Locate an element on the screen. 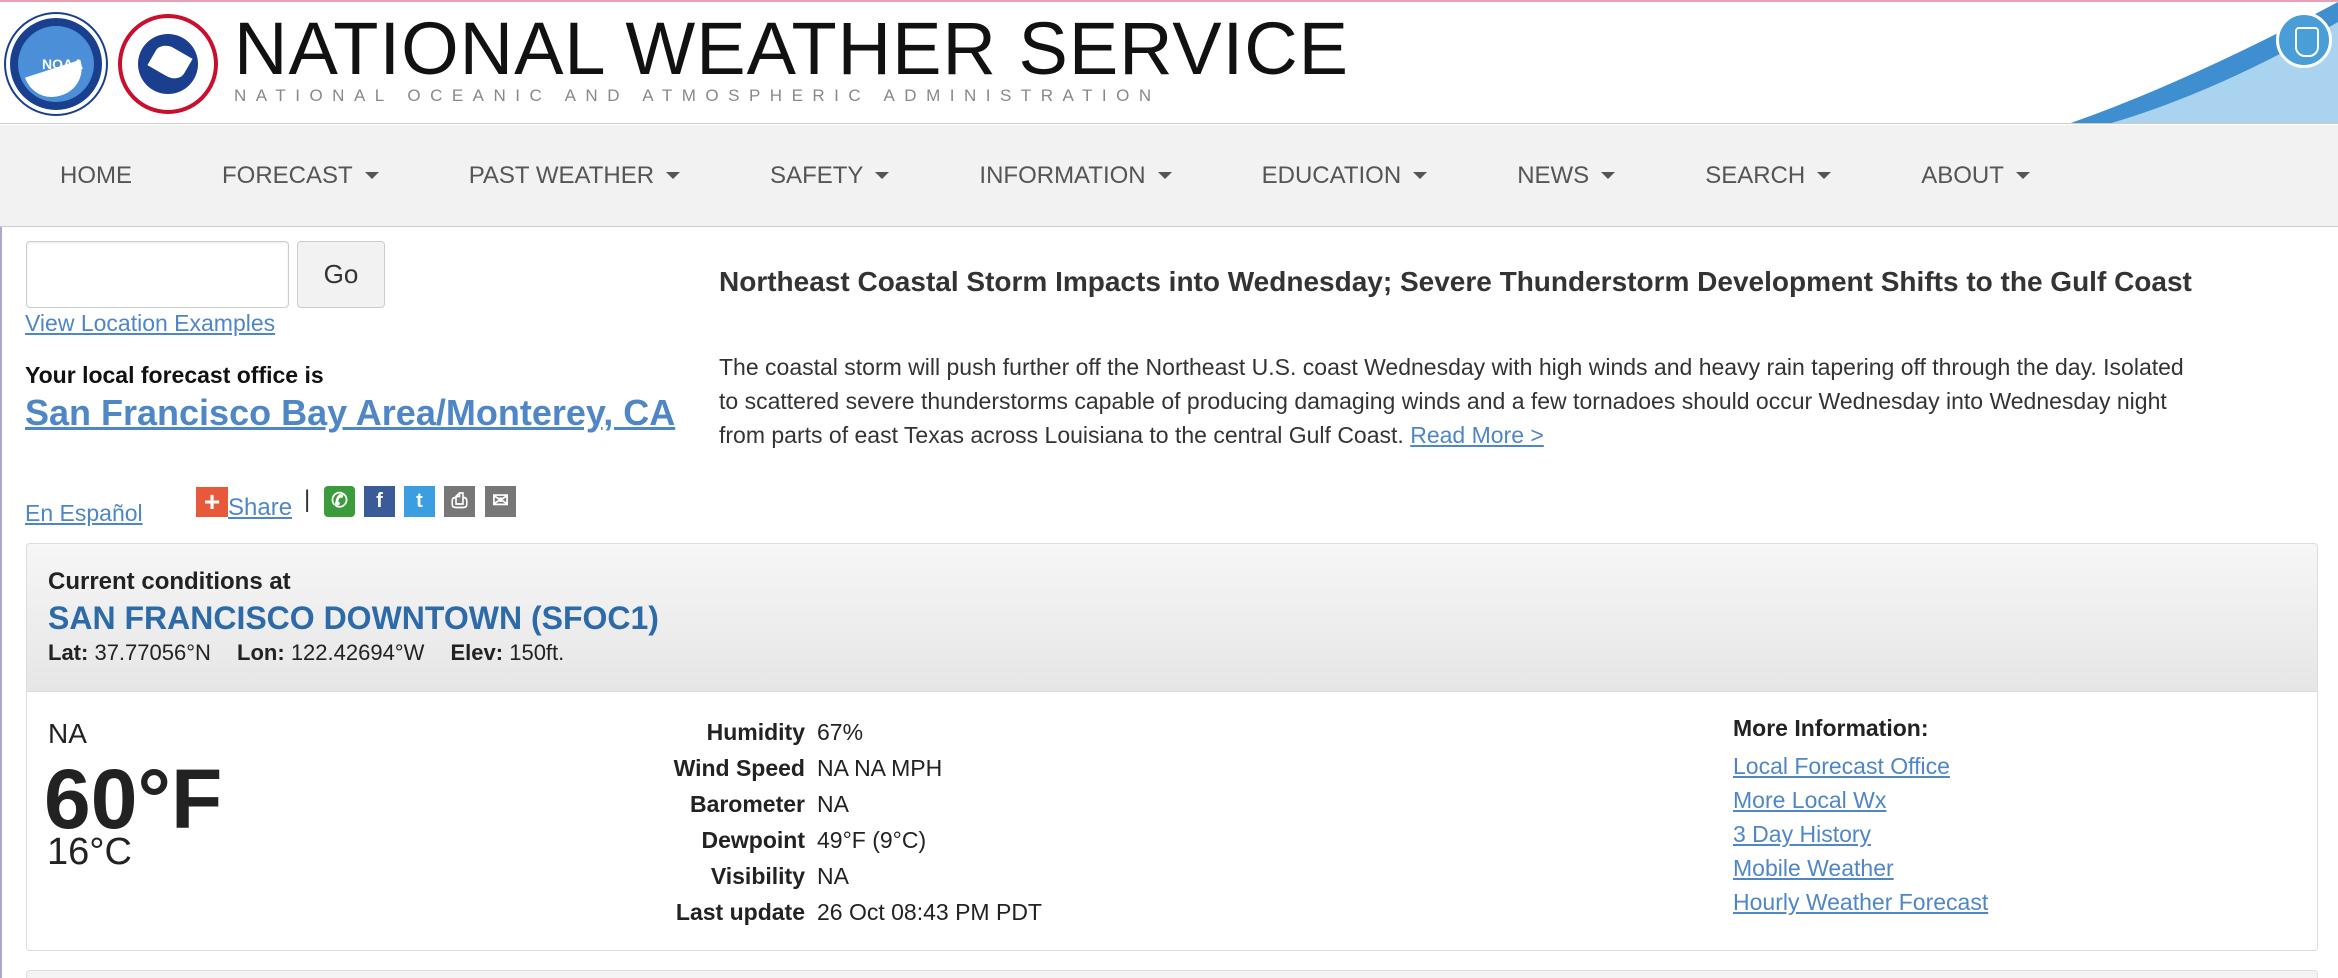 This screenshot has height=978, width=2338. obs-row-humidity: Humidity 67% is located at coordinates (829, 732).